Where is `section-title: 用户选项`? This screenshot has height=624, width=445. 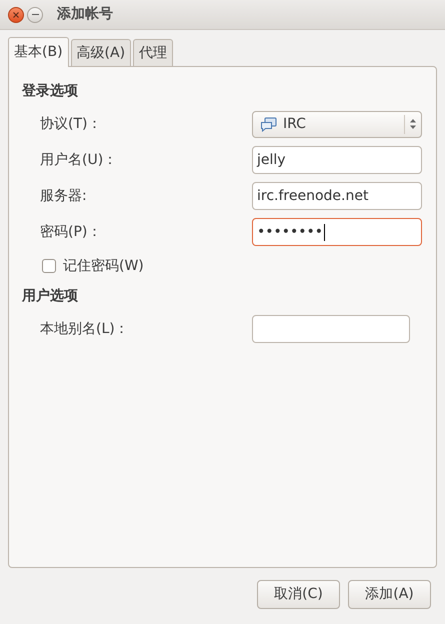
section-title: 用户选项 is located at coordinates (50, 296).